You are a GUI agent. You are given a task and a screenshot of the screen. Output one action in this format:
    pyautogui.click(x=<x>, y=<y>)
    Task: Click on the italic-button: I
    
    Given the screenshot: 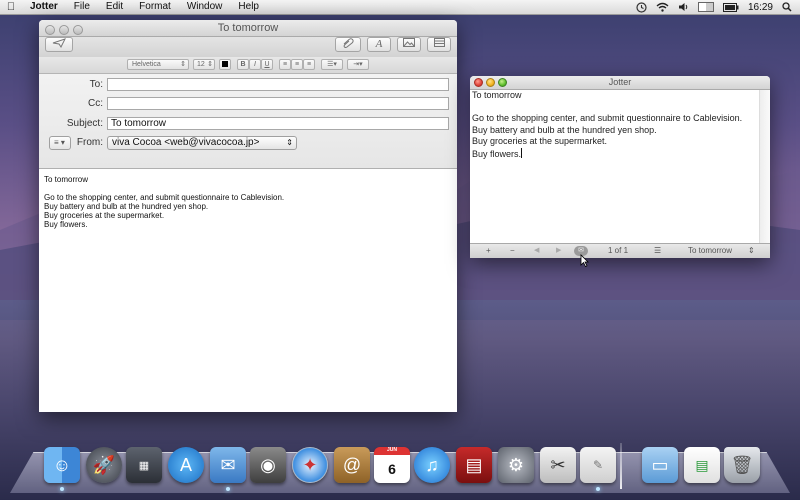 What is the action you would take?
    pyautogui.click(x=255, y=64)
    